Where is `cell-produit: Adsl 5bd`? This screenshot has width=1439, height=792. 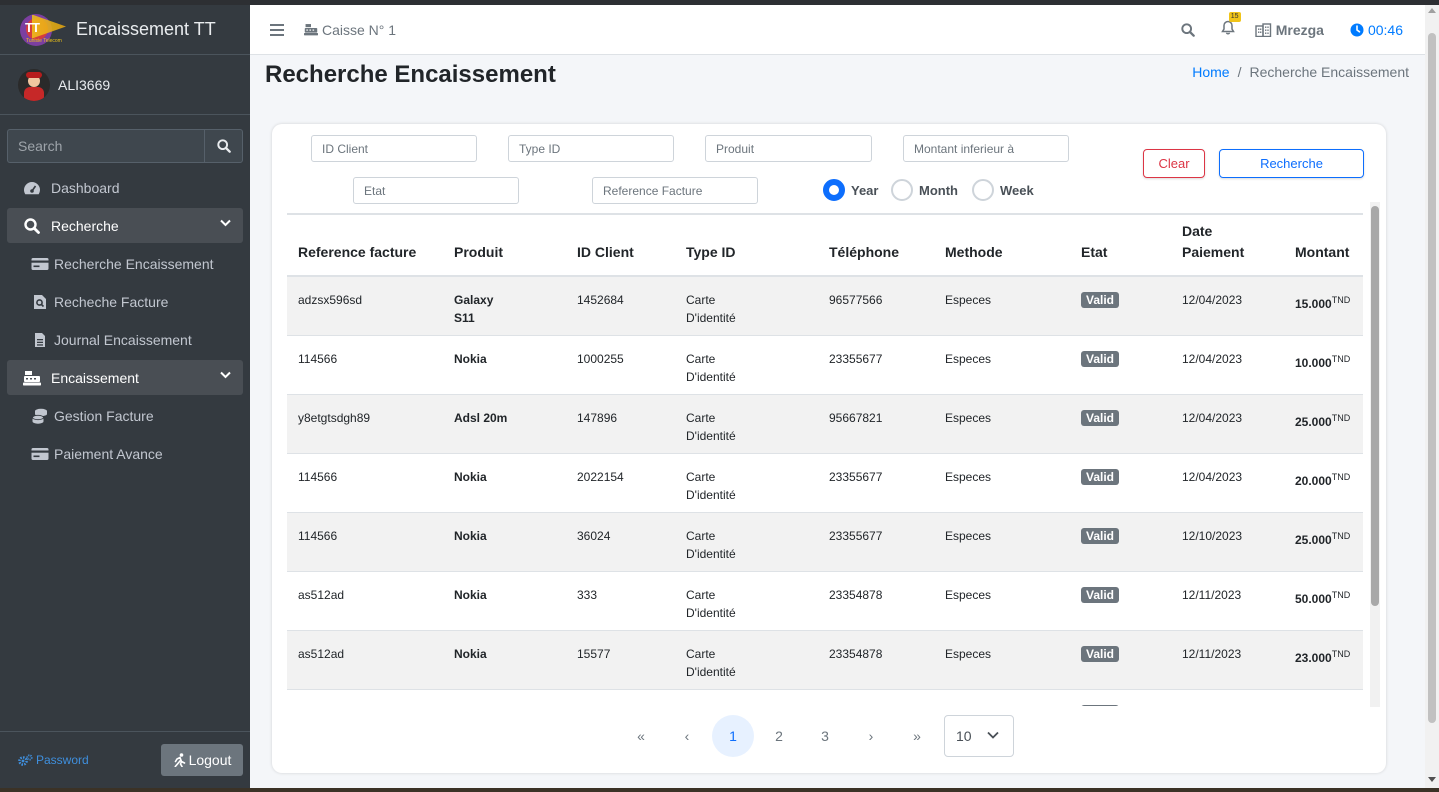
cell-produit: Adsl 5bd is located at coordinates (504, 697).